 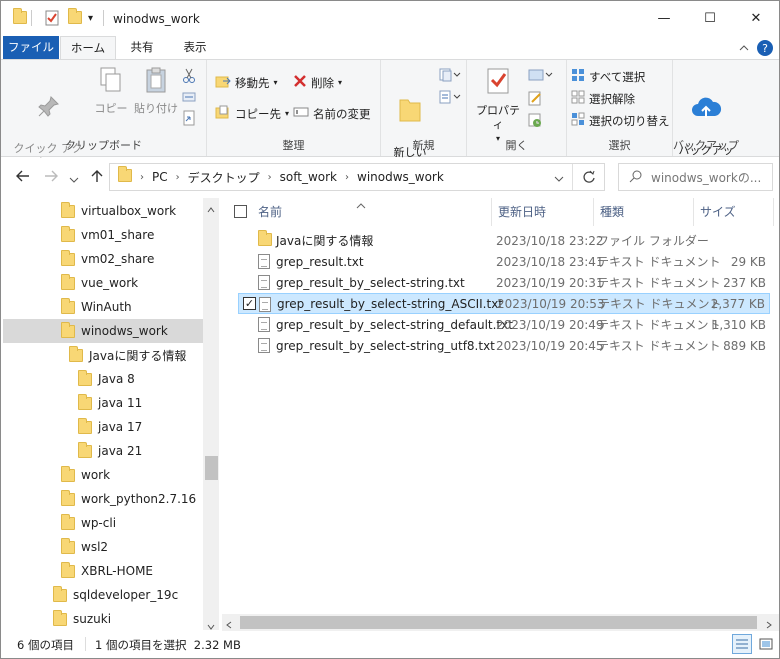 I want to click on file-size: 237 KB, so click(x=744, y=282).